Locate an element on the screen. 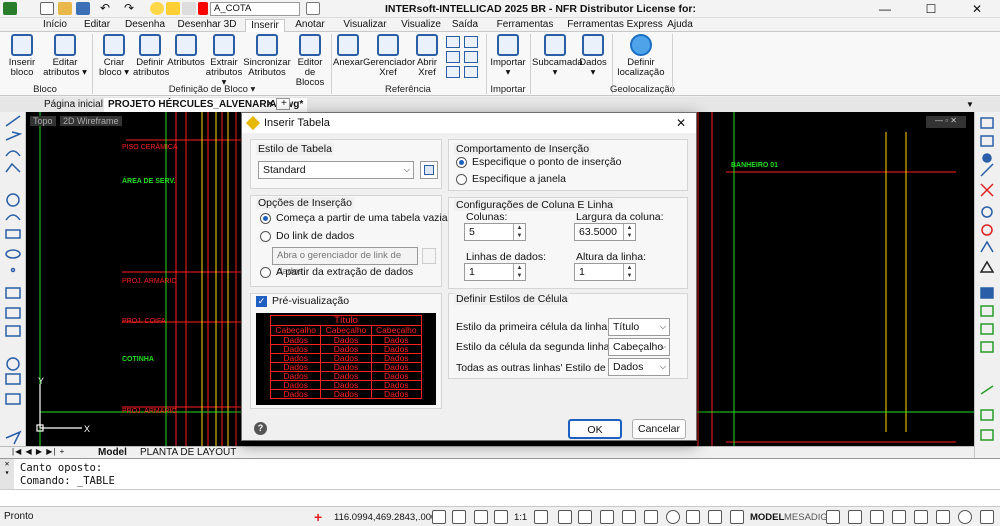 The image size is (1000, 526). dialog-title-bar: Inserir Tabela ✕ is located at coordinates (469, 123).